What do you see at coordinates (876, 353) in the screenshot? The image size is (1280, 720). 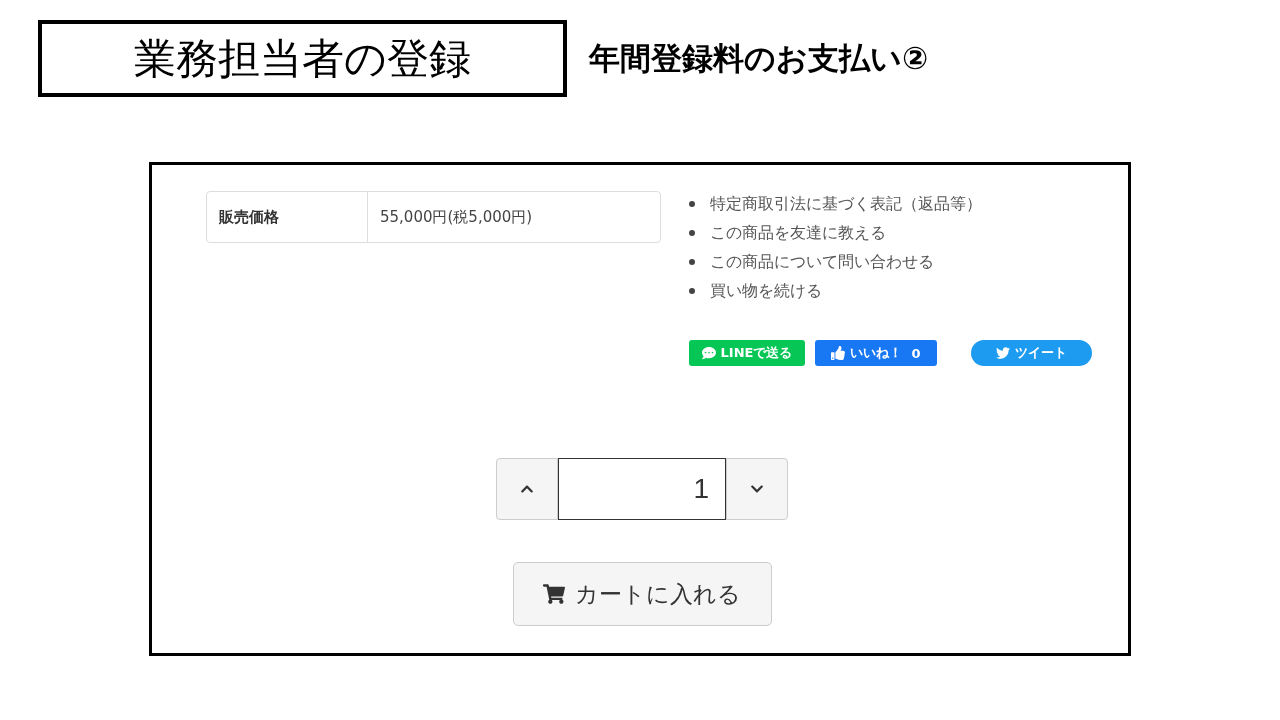 I see `like-share-button: いいね！ 0` at bounding box center [876, 353].